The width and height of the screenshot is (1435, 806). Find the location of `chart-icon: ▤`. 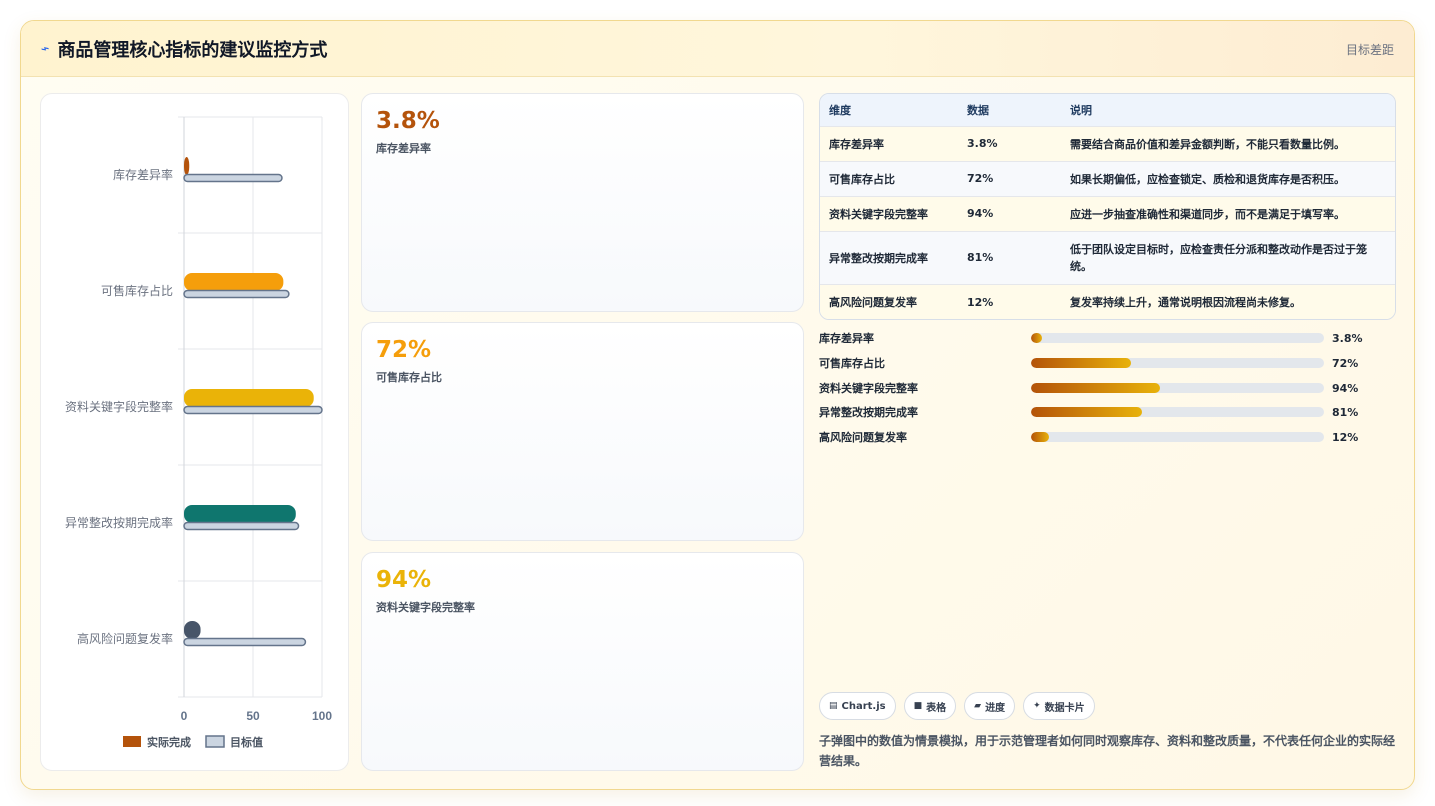

chart-icon: ▤ is located at coordinates (833, 706).